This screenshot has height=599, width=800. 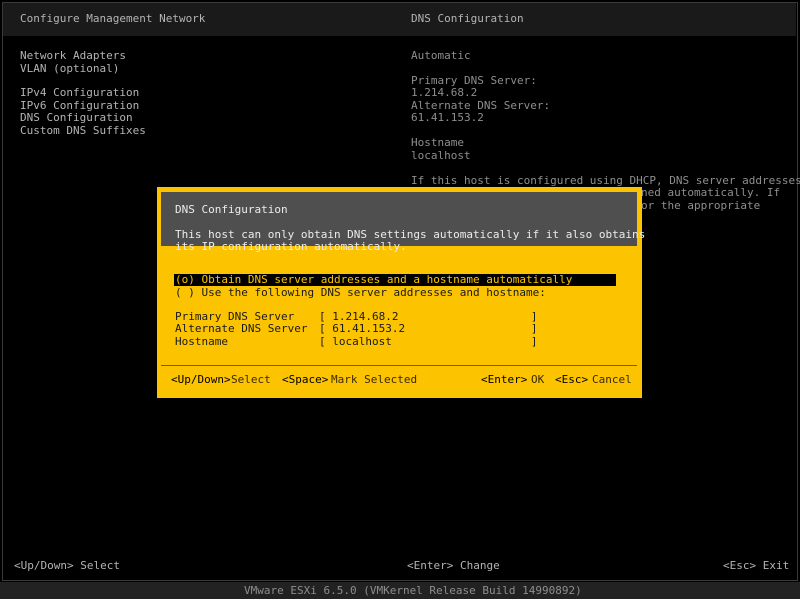 What do you see at coordinates (447, 117) in the screenshot?
I see `alternate-dns-value: 61.41.153.2` at bounding box center [447, 117].